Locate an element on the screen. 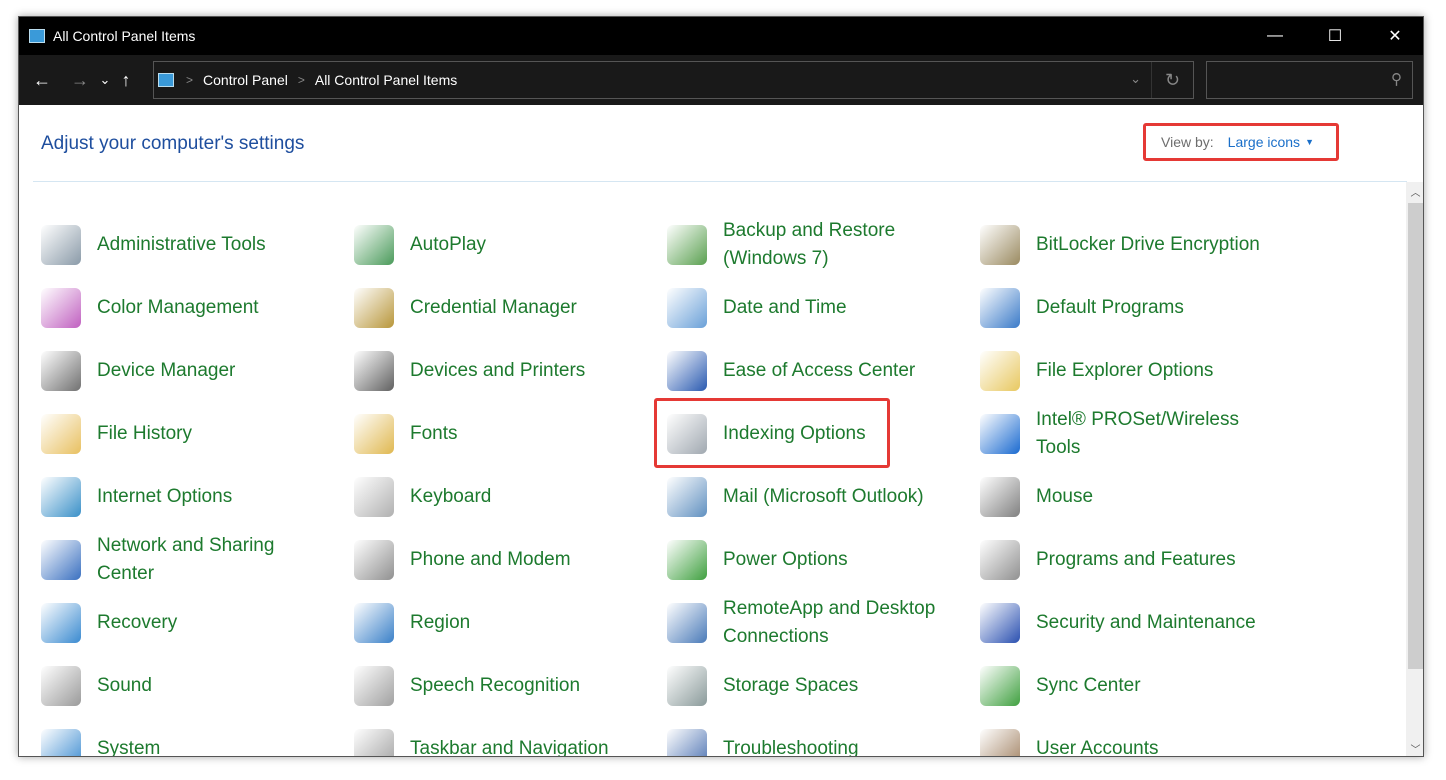 This screenshot has width=1446, height=780. close-button: ✕ is located at coordinates (1394, 36).